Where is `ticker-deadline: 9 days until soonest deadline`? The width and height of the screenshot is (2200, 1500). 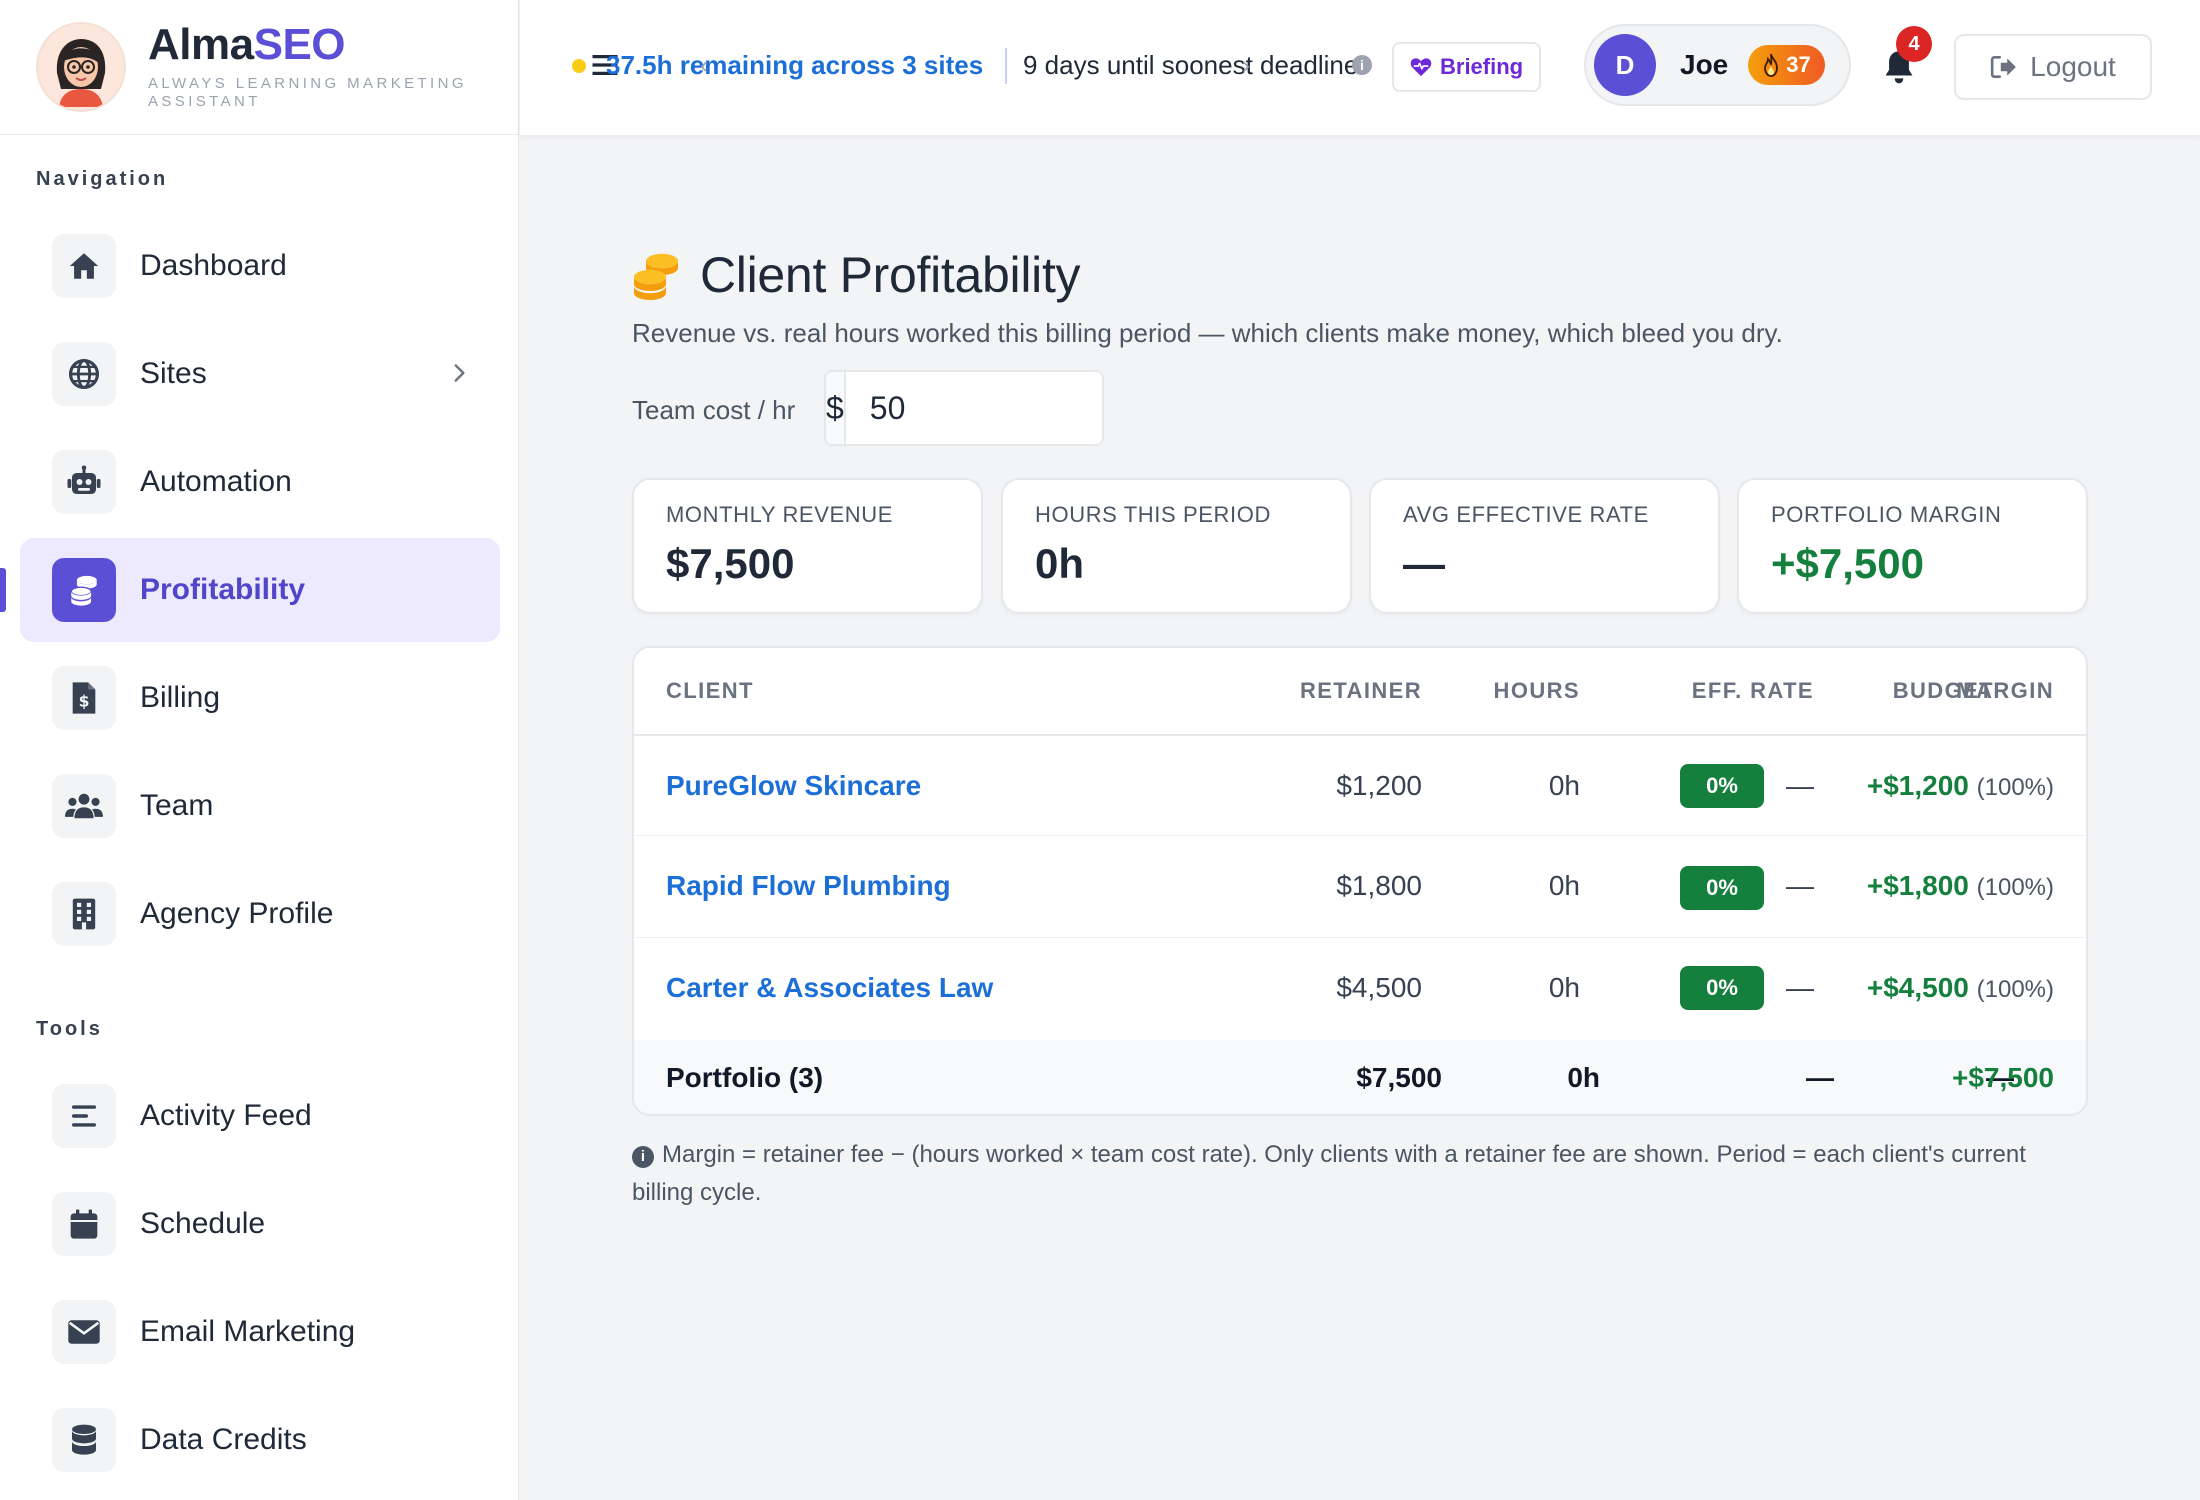
ticker-deadline: 9 days until soonest deadline is located at coordinates (1191, 65).